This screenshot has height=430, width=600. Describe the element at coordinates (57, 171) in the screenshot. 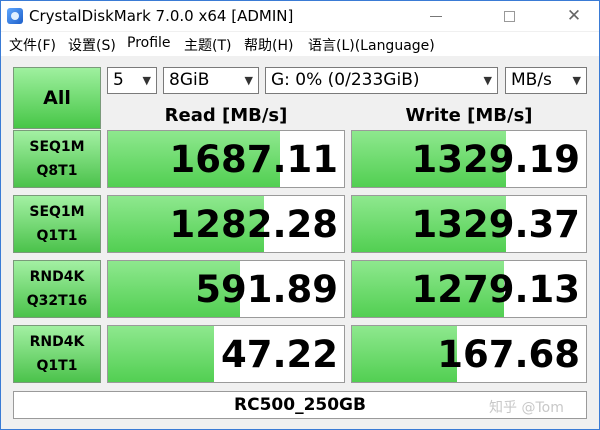

I see `test-queue: Q8T1` at that location.